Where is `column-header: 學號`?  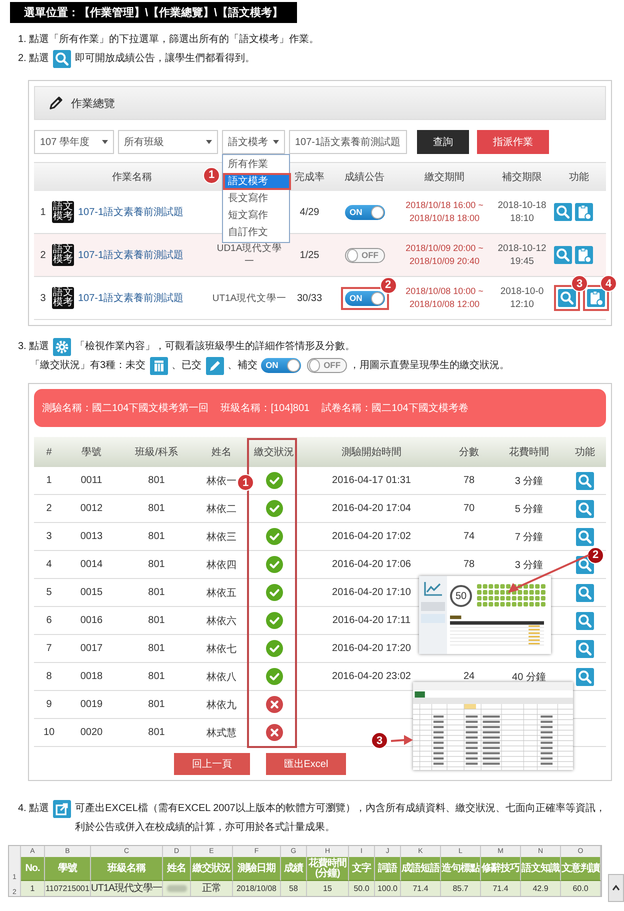
column-header: 學號 is located at coordinates (68, 869).